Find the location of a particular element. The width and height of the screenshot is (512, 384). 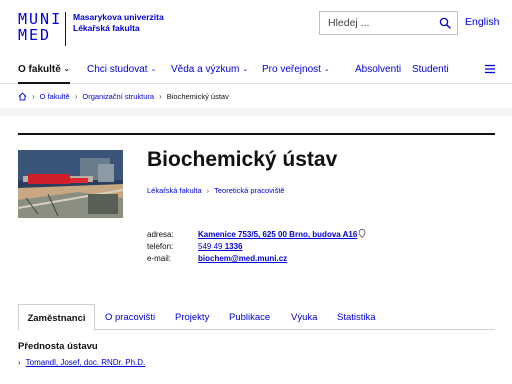

department-breadcrumb: Lékařská fakulta › Teoretická pracoviště is located at coordinates (216, 190).